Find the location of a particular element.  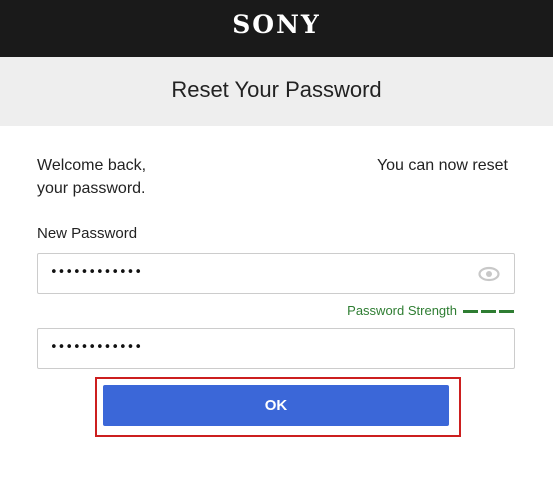

ok-button: OK is located at coordinates (276, 405).